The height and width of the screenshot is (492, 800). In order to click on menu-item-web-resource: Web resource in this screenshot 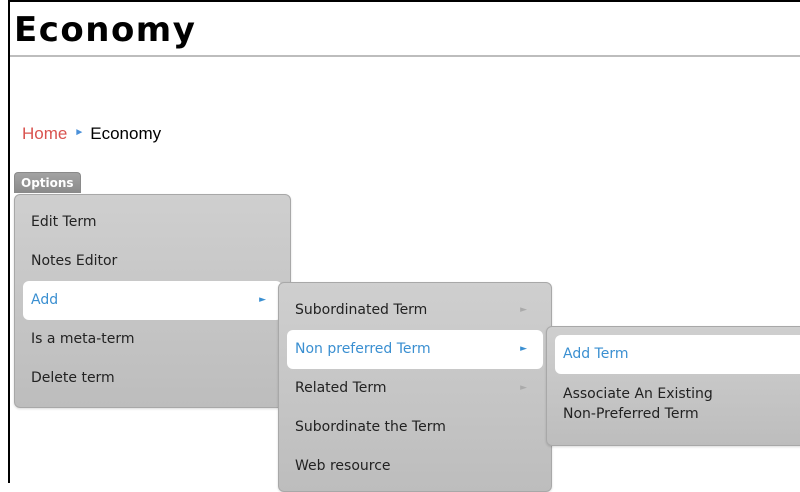, I will do `click(415, 466)`.